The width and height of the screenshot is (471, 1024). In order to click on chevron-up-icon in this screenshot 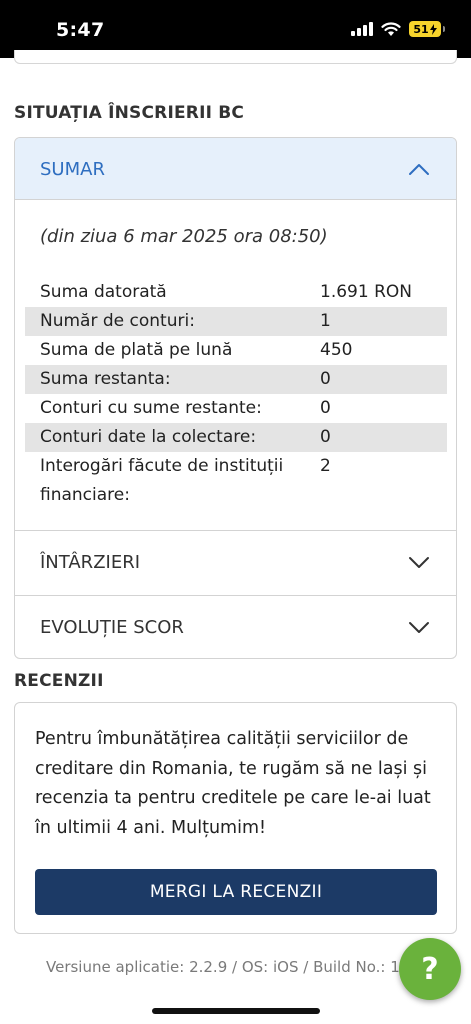, I will do `click(419, 169)`.